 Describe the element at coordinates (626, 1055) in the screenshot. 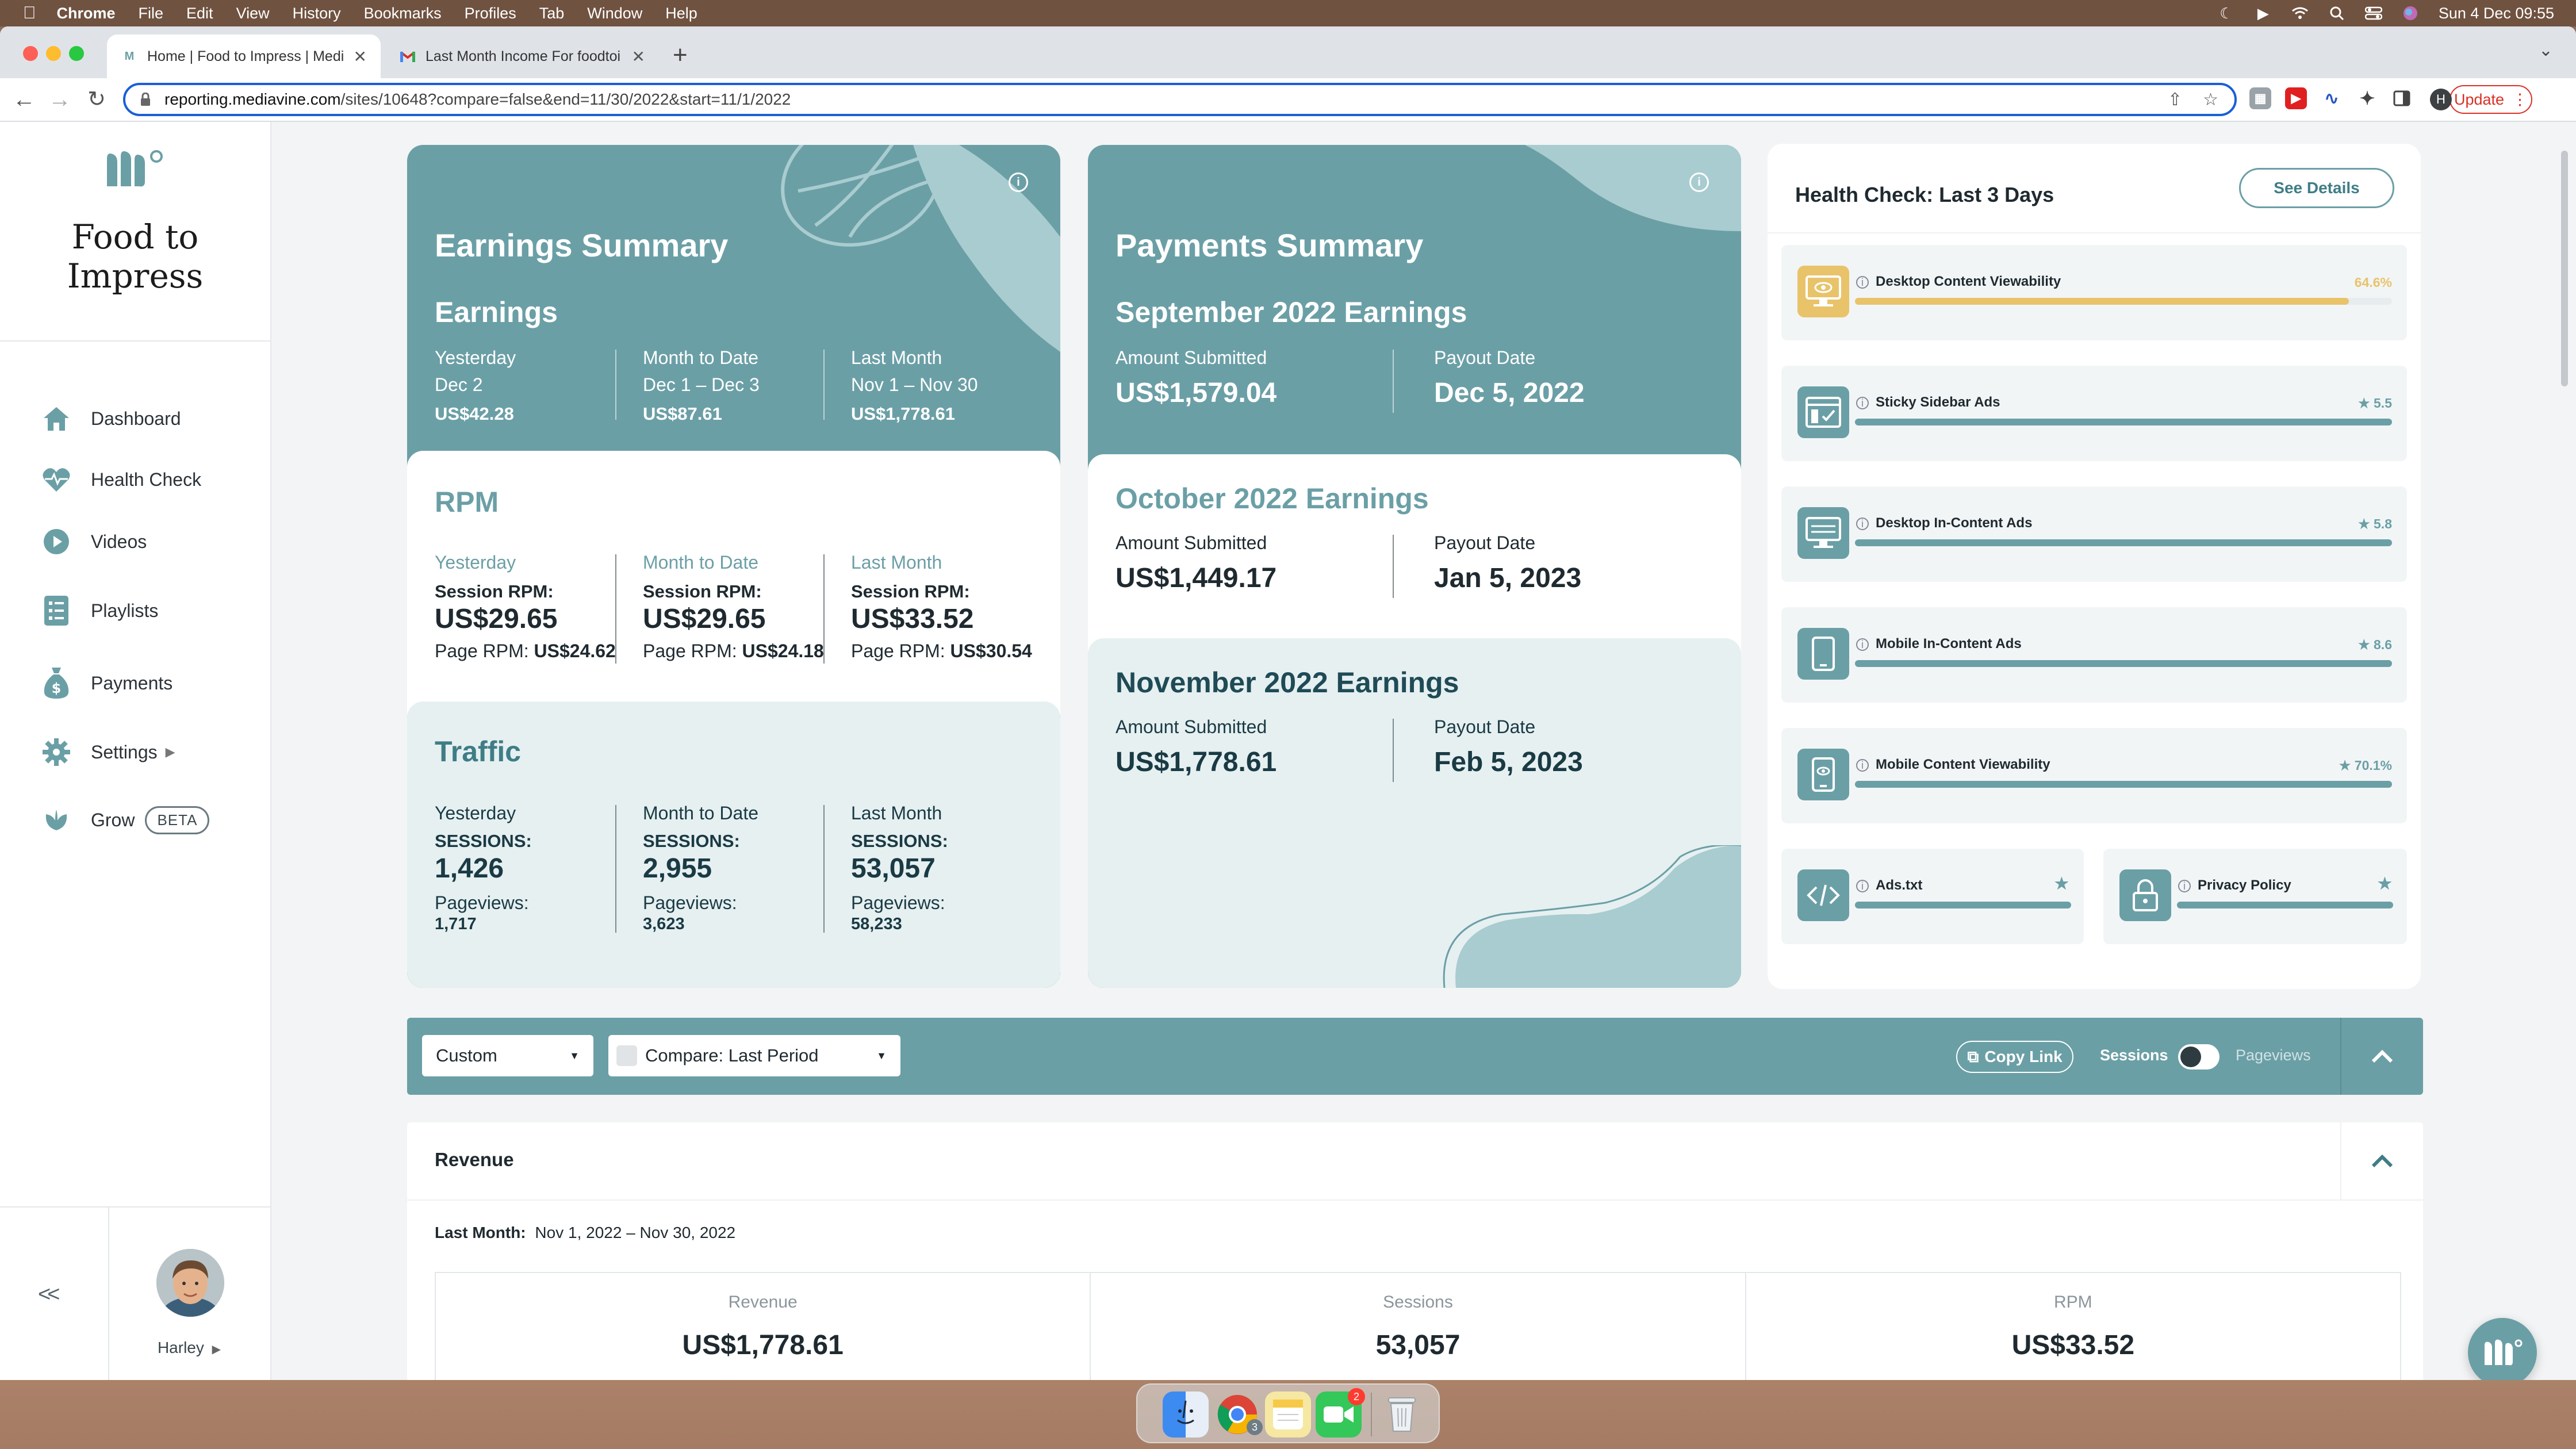

I see `compare-checkbox` at that location.